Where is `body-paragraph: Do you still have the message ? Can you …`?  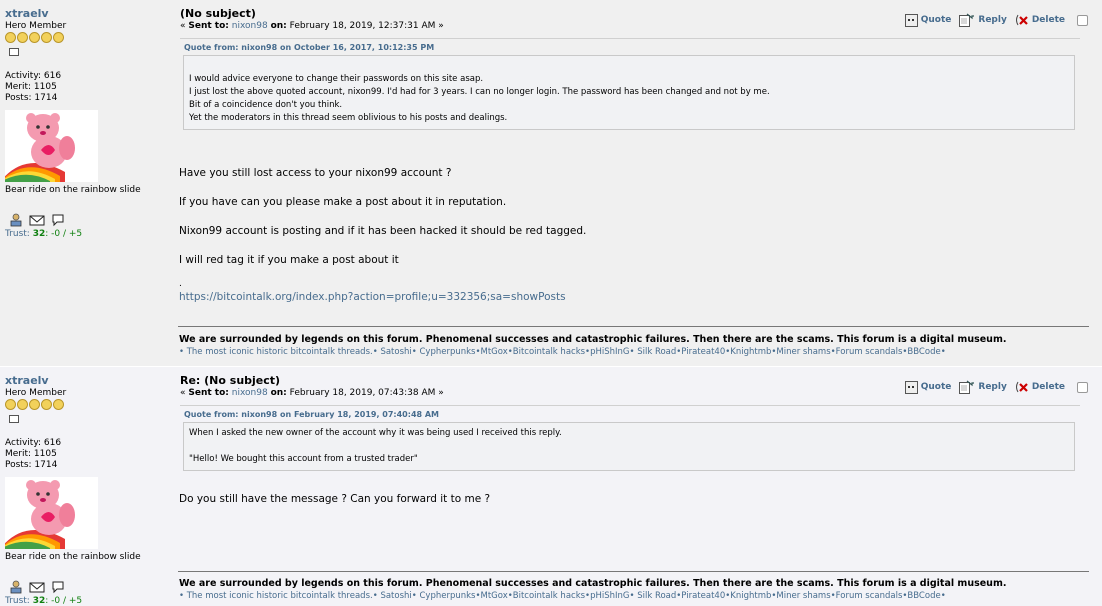
body-paragraph: Do you still have the message ? Can you … is located at coordinates (335, 499).